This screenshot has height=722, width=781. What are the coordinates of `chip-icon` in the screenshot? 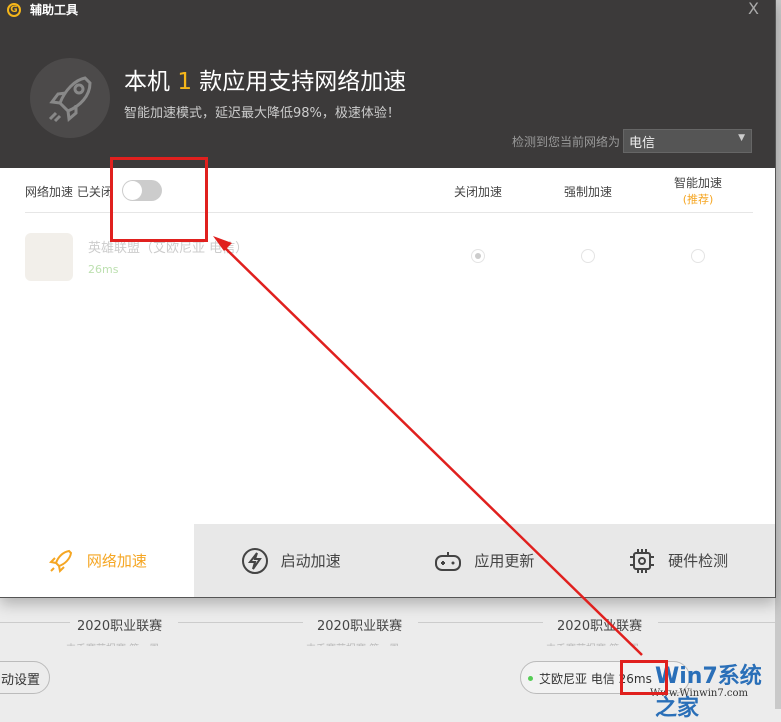 It's located at (642, 560).